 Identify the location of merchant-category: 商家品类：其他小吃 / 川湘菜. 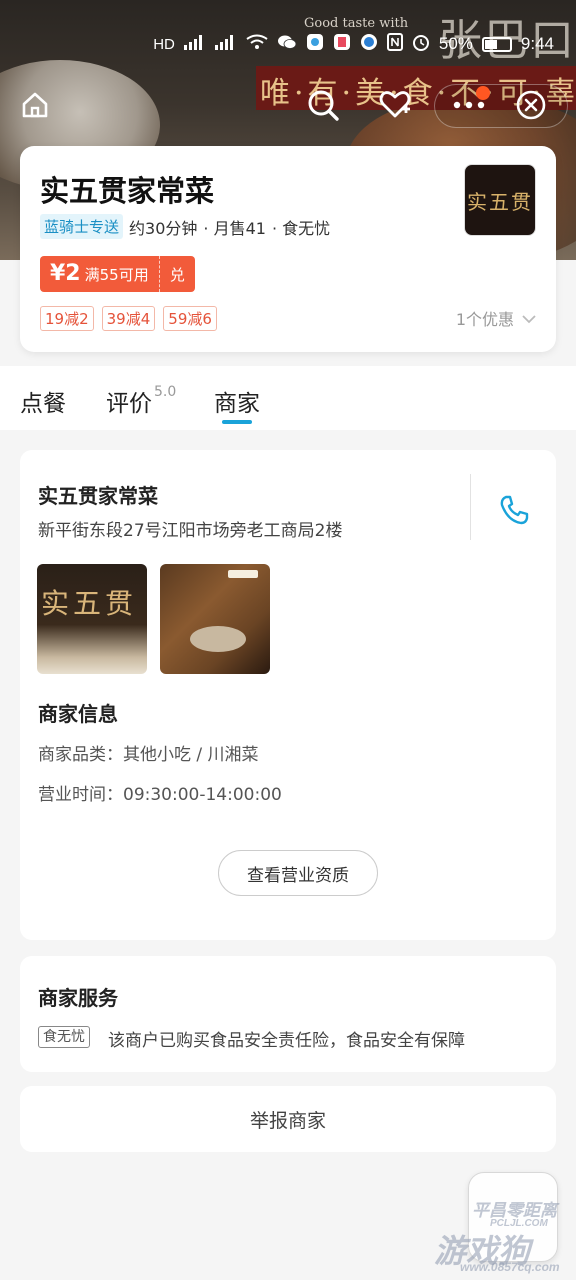
(148, 755).